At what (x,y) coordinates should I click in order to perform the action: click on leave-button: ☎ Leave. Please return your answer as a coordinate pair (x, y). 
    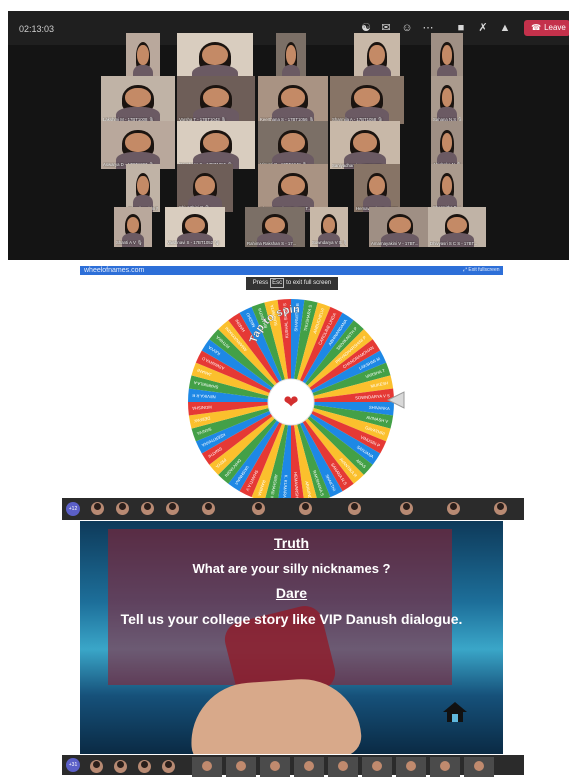
    Looking at the image, I should click on (546, 28).